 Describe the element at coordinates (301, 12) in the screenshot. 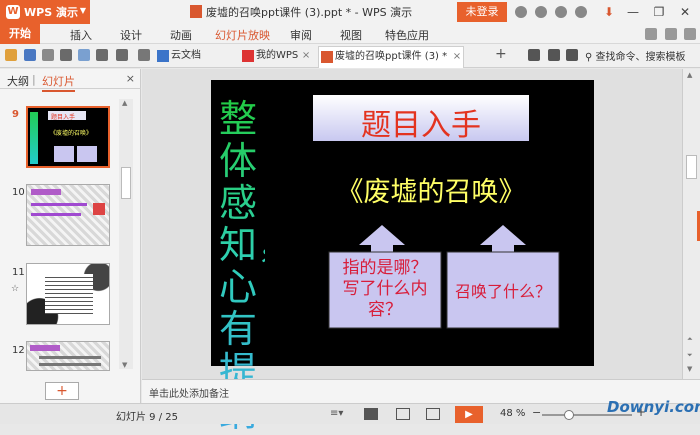

I see `document-title: 废墟的召唤ppt课件 (3).ppt * - WPS 演示` at that location.